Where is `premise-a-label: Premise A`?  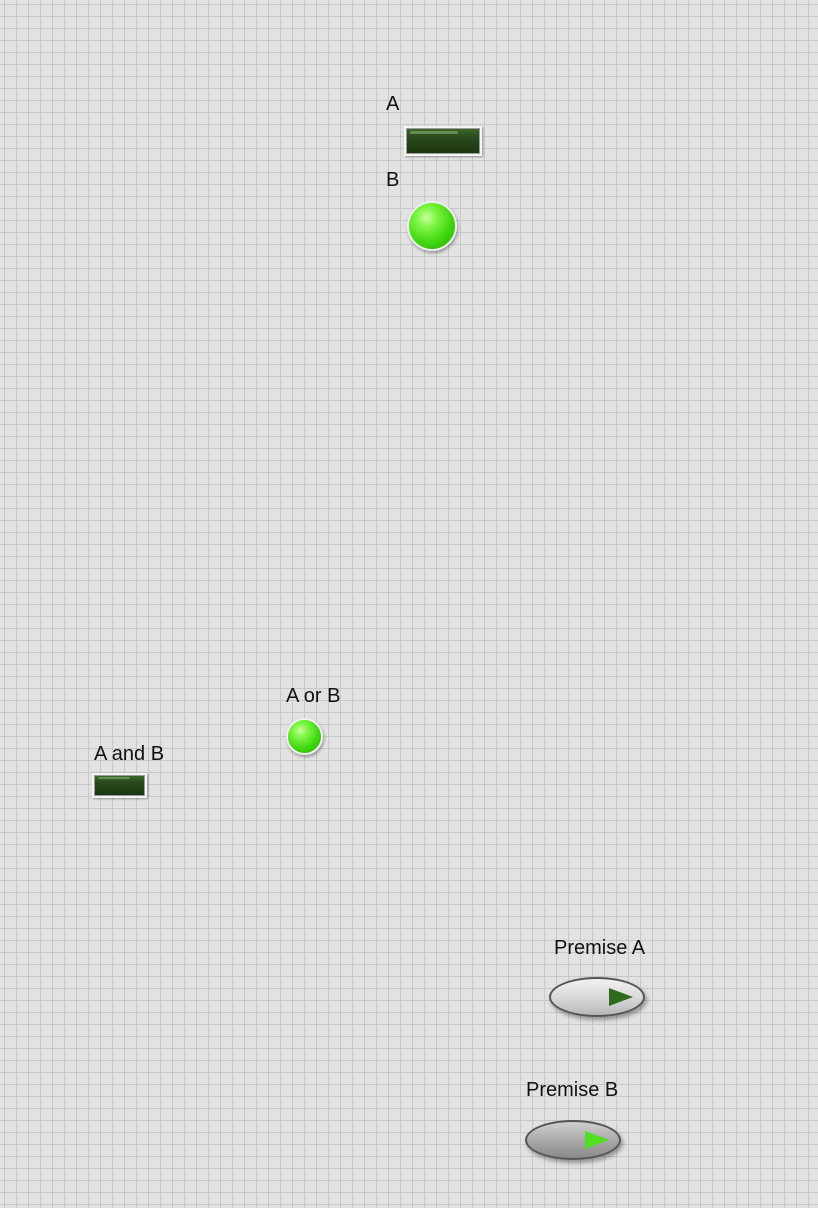
premise-a-label: Premise A is located at coordinates (600, 948).